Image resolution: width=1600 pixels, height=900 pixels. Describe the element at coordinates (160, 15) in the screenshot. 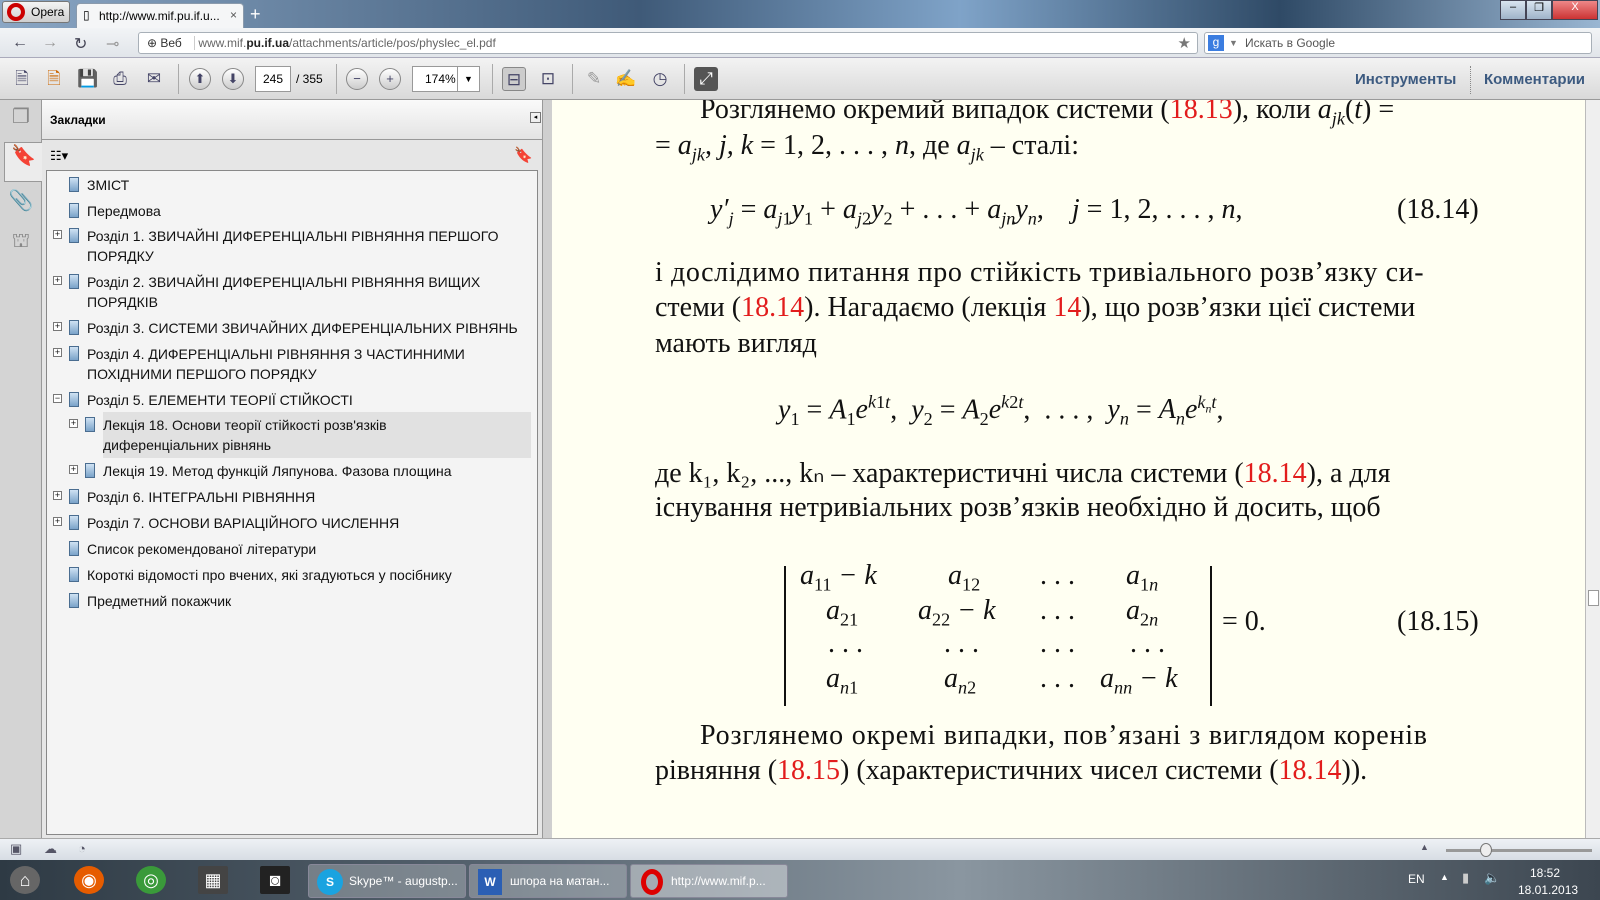

I see `tab-pdf: ▯ http://www.mif.pu.if.u... ×` at that location.